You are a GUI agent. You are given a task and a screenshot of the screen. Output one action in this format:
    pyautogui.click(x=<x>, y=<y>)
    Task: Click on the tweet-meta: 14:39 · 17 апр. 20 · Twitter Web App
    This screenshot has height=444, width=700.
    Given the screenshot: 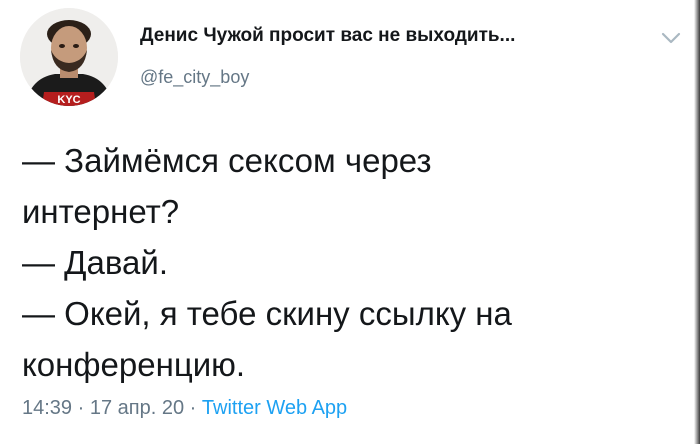 What is the action you would take?
    pyautogui.click(x=184, y=408)
    